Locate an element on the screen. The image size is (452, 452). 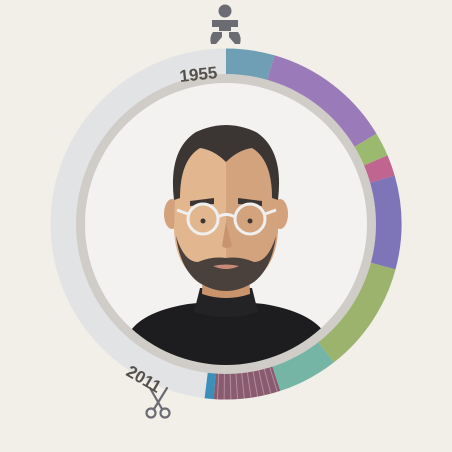
baby-icon is located at coordinates (225, 24).